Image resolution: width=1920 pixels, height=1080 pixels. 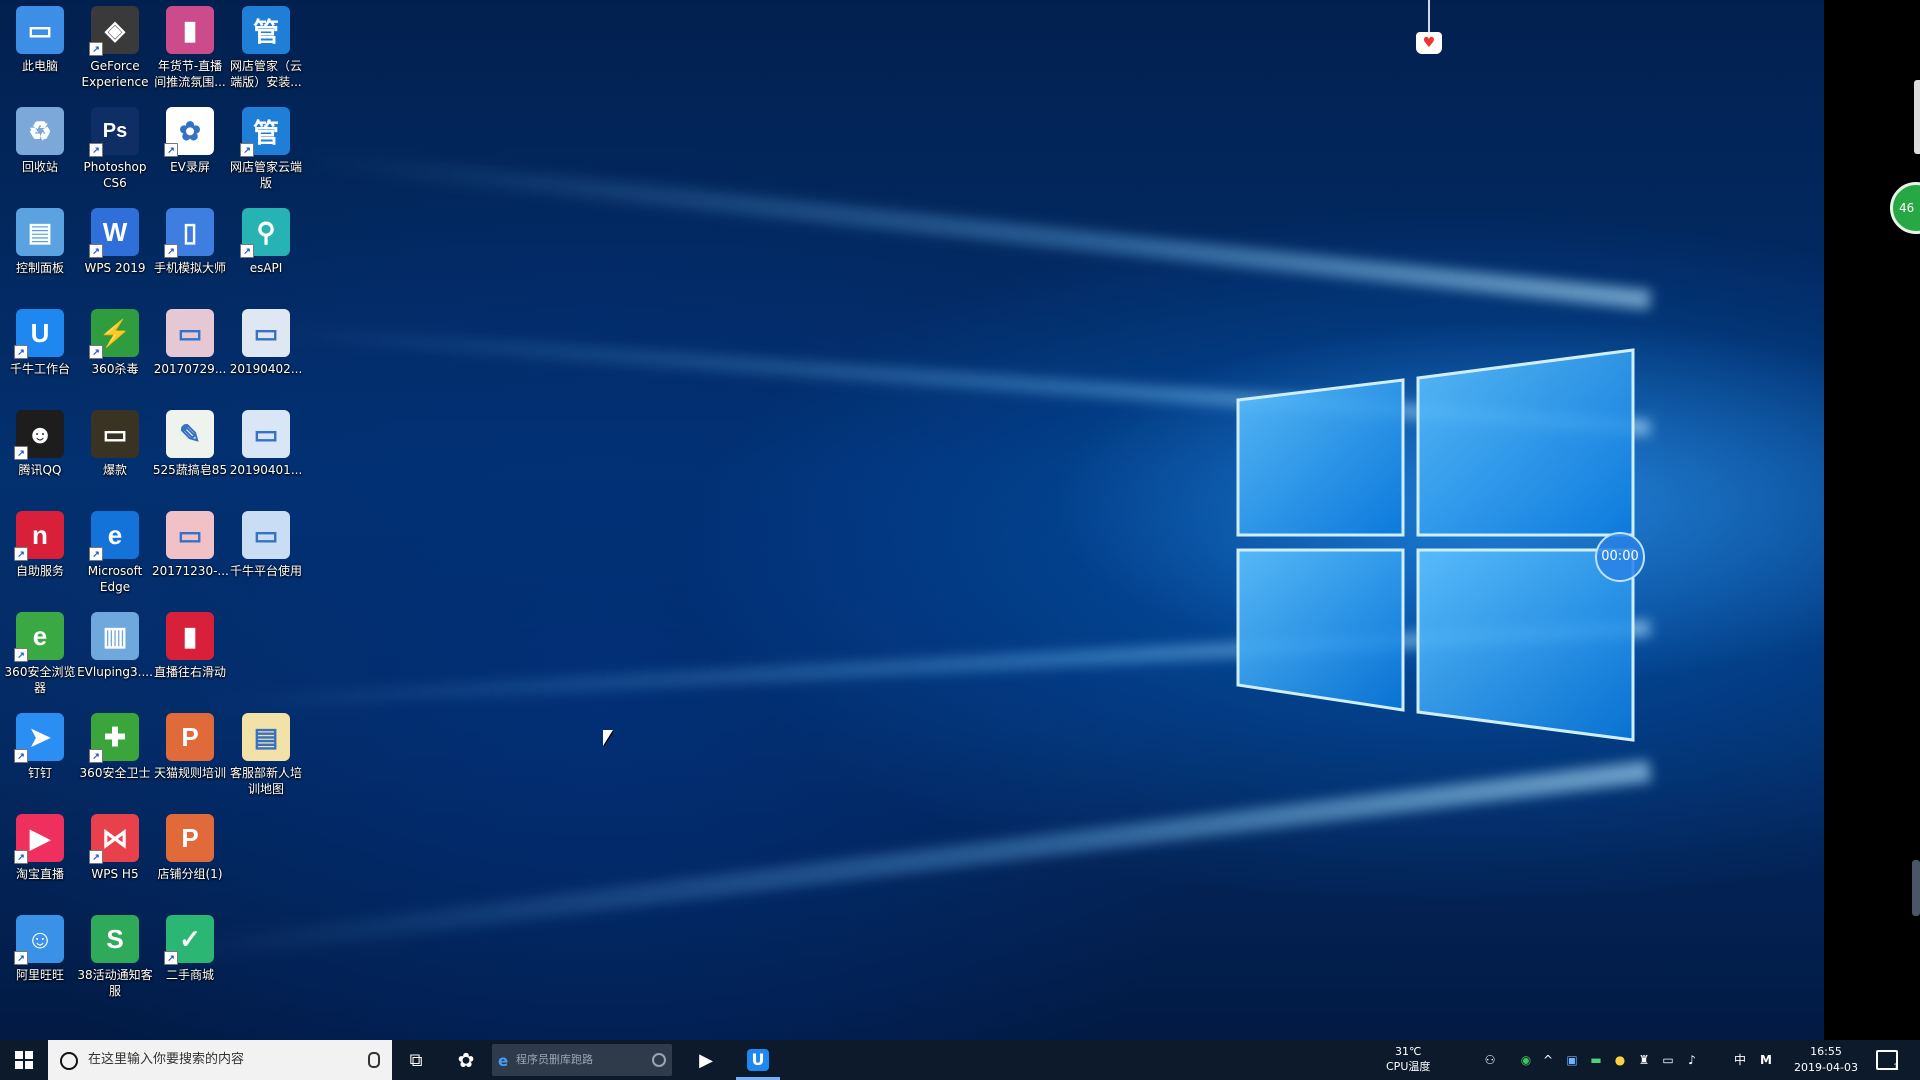 I want to click on pendant-string, so click(x=1429, y=17).